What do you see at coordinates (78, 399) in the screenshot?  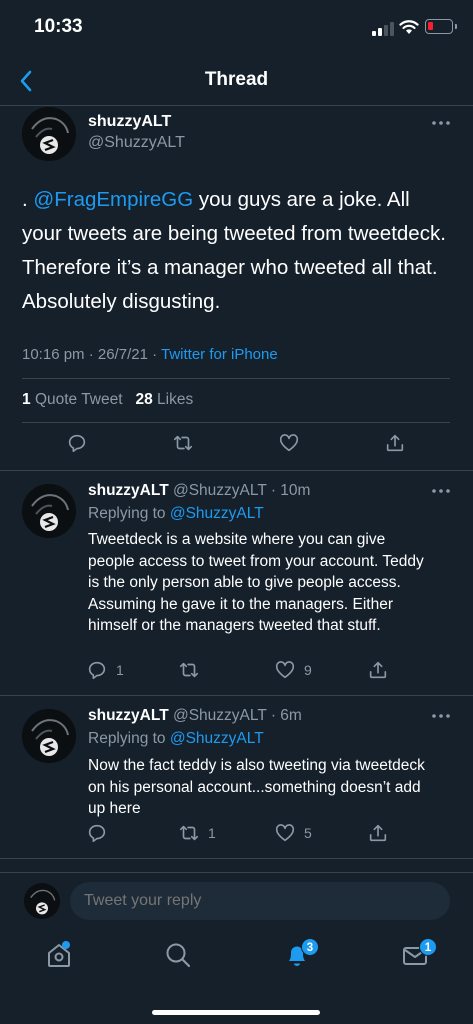 I see `quote-label: Quote Tweet` at bounding box center [78, 399].